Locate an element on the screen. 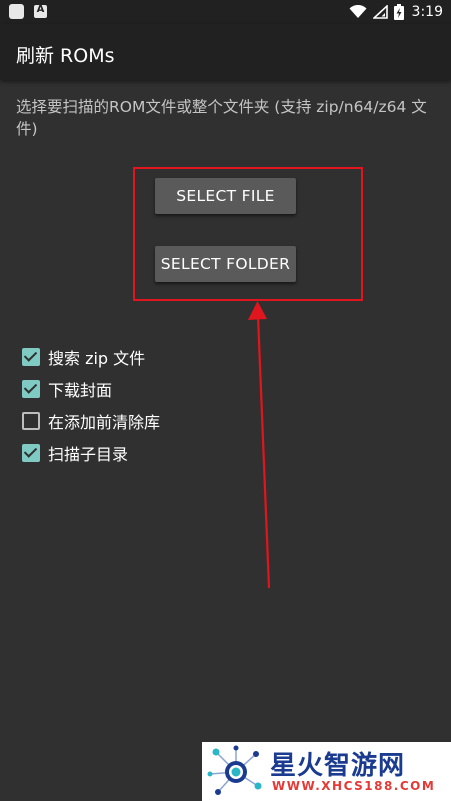 Image resolution: width=451 pixels, height=801 pixels. watermark: 星火智游网 WWW.XHCS188.COM is located at coordinates (326, 771).